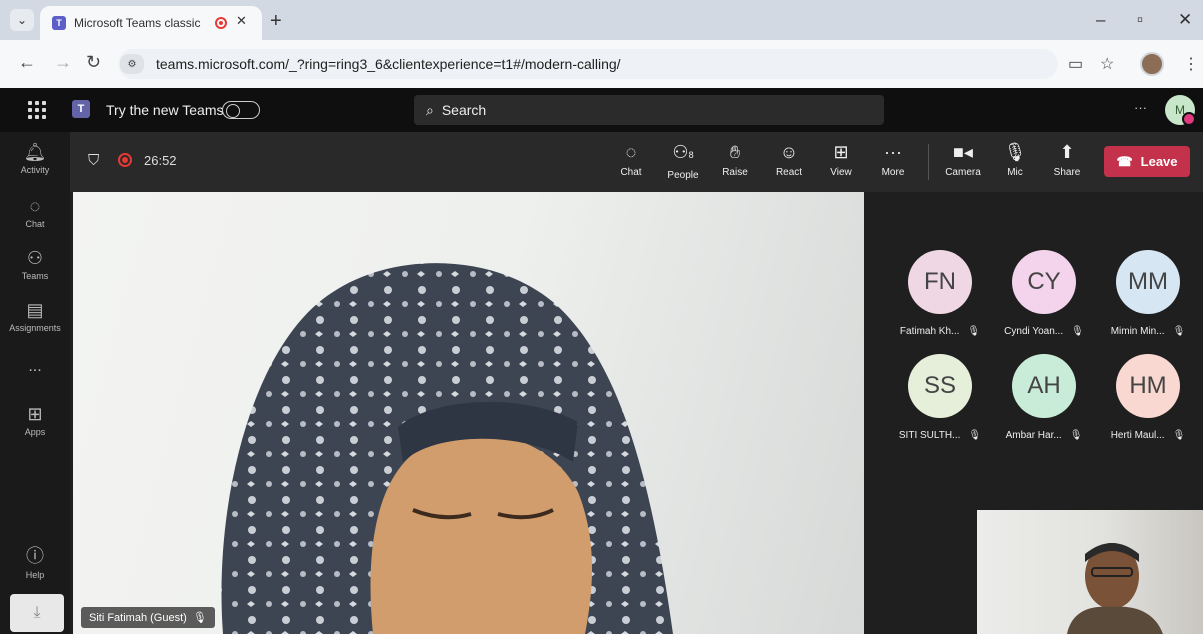  I want to click on try-new-teams-toggle, so click(241, 110).